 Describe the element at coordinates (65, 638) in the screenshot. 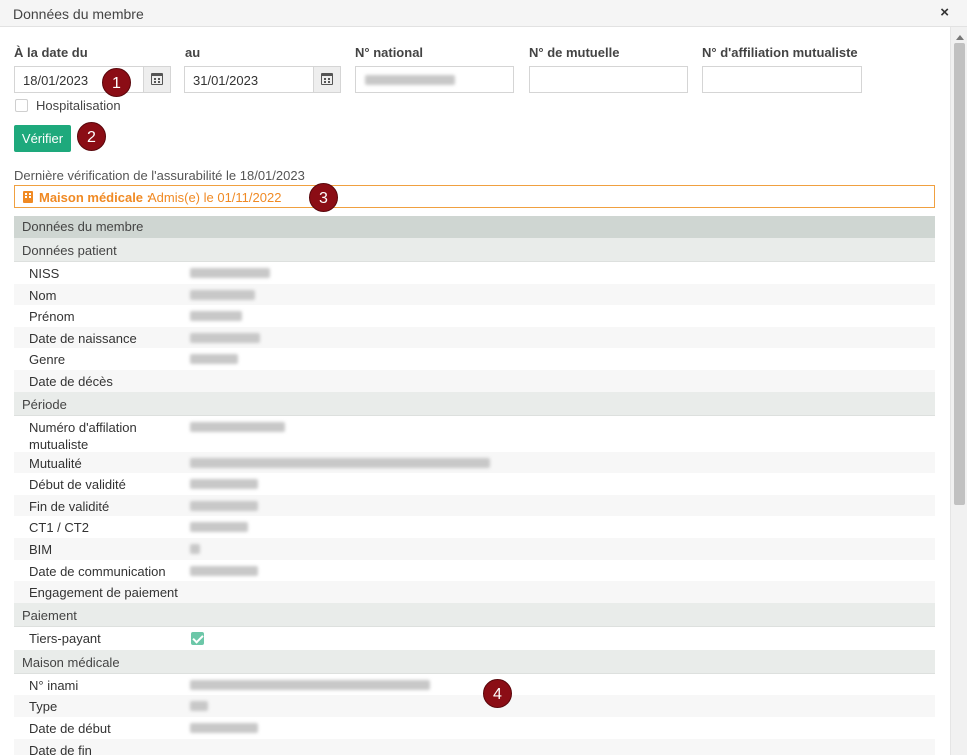

I see `row-label: Tiers-payant` at that location.